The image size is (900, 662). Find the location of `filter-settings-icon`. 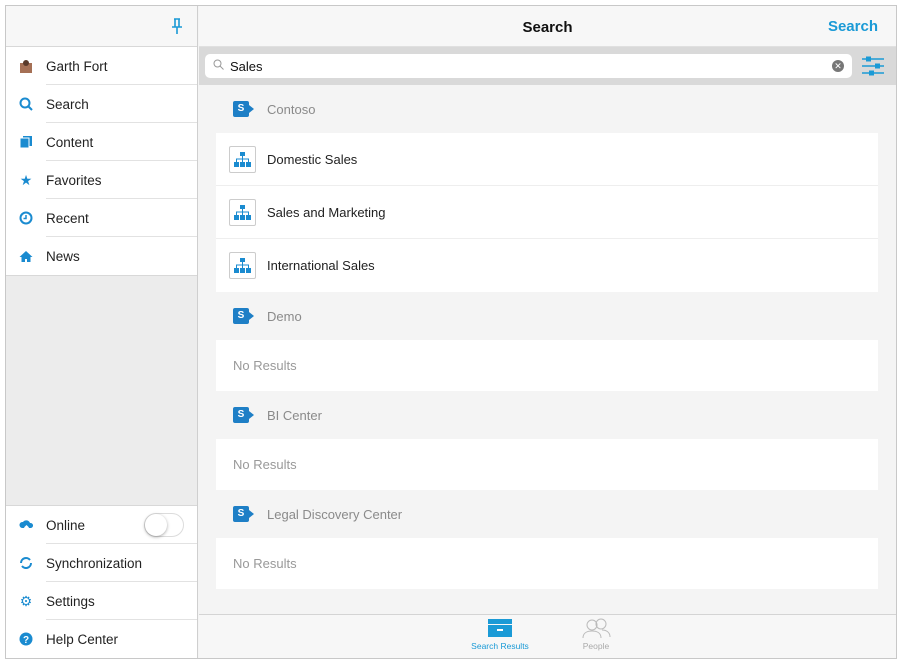

filter-settings-icon is located at coordinates (873, 68).